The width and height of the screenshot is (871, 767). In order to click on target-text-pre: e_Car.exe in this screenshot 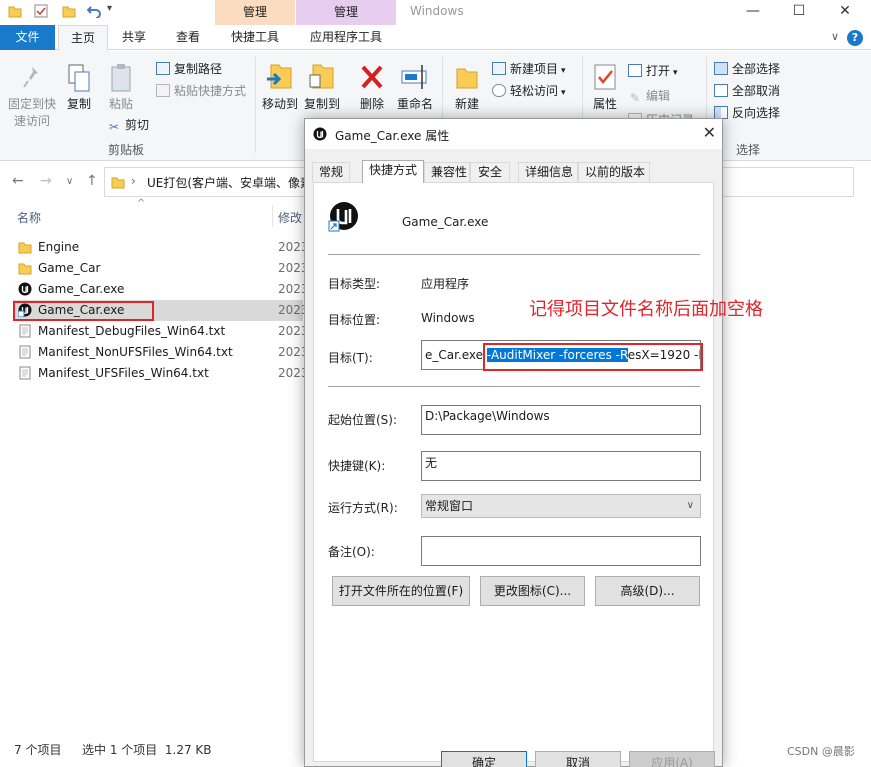, I will do `click(456, 355)`.